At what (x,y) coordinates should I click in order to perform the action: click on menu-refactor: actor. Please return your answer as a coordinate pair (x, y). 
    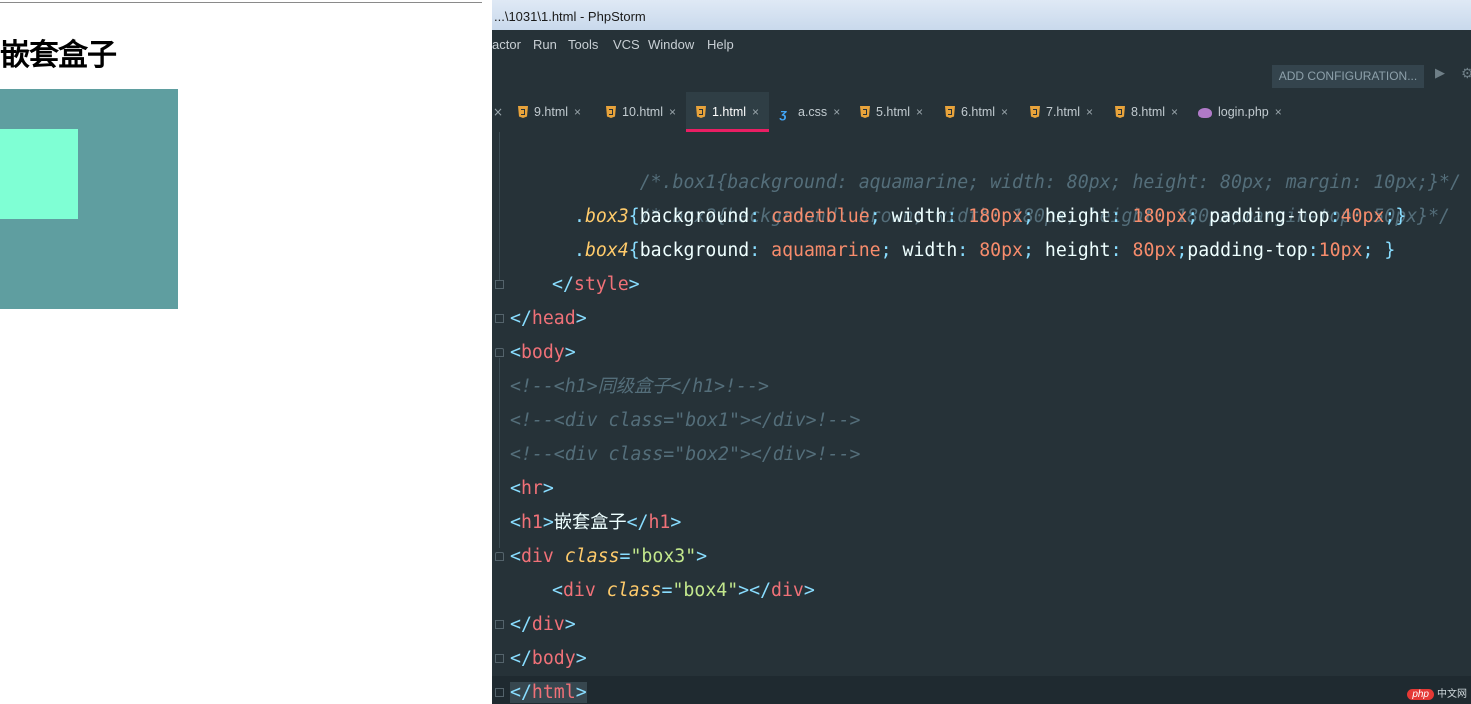
    Looking at the image, I should click on (506, 44).